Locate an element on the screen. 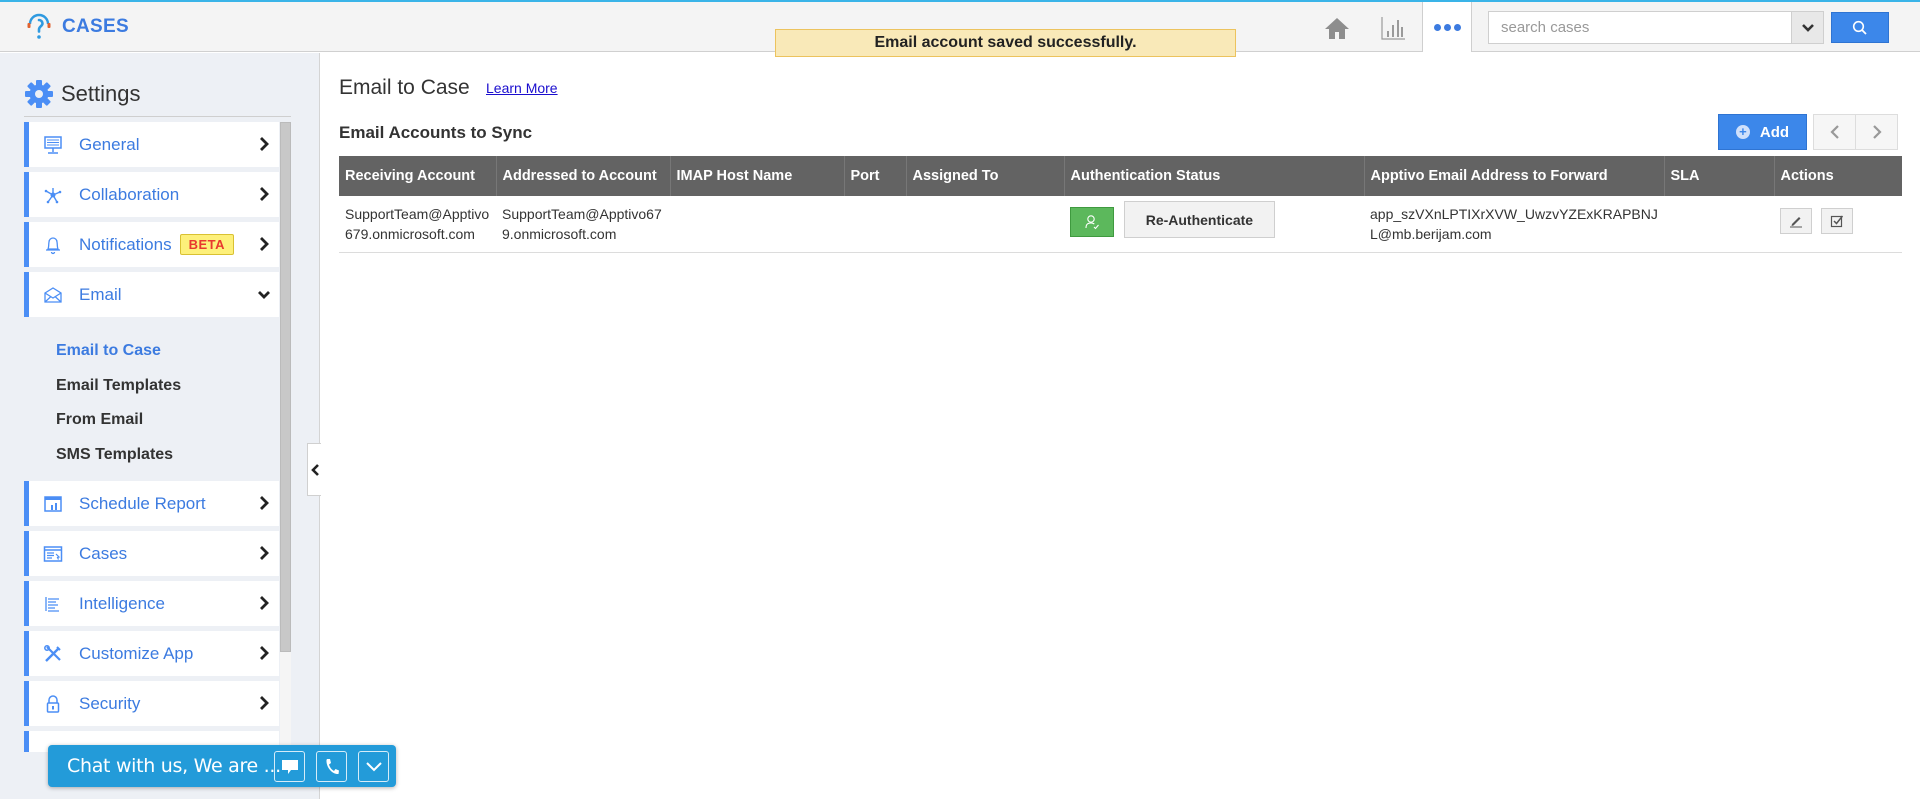 The image size is (1920, 799). section-title: Email Accounts to Sync is located at coordinates (436, 132).